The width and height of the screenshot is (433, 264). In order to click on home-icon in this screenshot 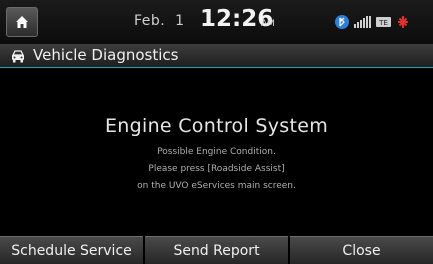, I will do `click(22, 22)`.